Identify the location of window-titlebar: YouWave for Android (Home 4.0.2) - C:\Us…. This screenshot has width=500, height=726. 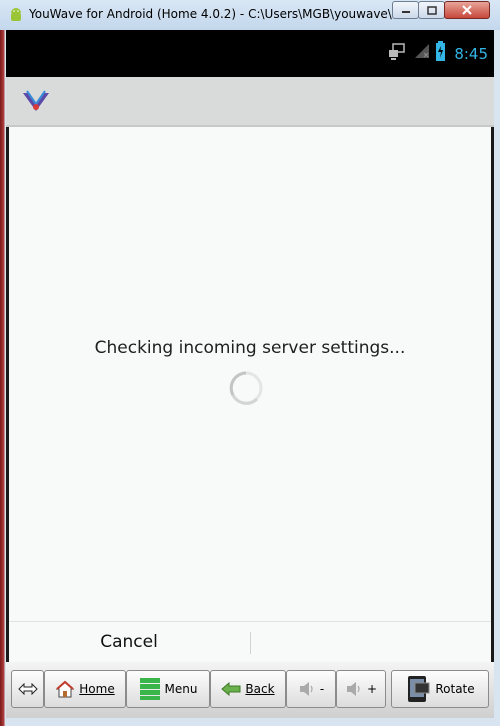
(250, 15).